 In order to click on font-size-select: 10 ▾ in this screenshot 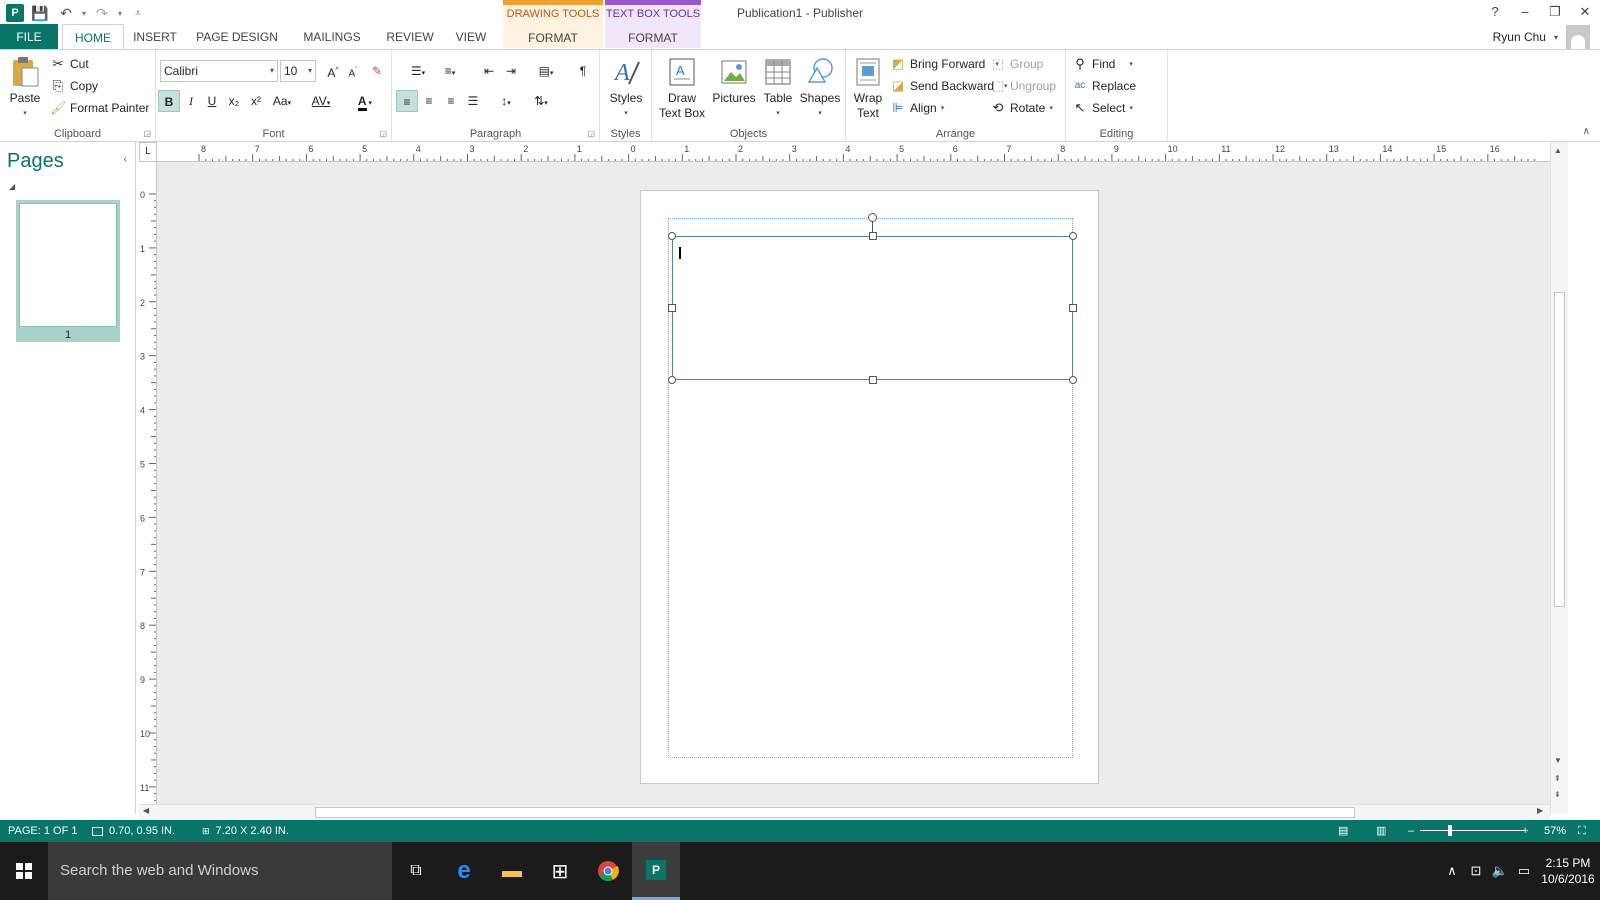, I will do `click(298, 71)`.